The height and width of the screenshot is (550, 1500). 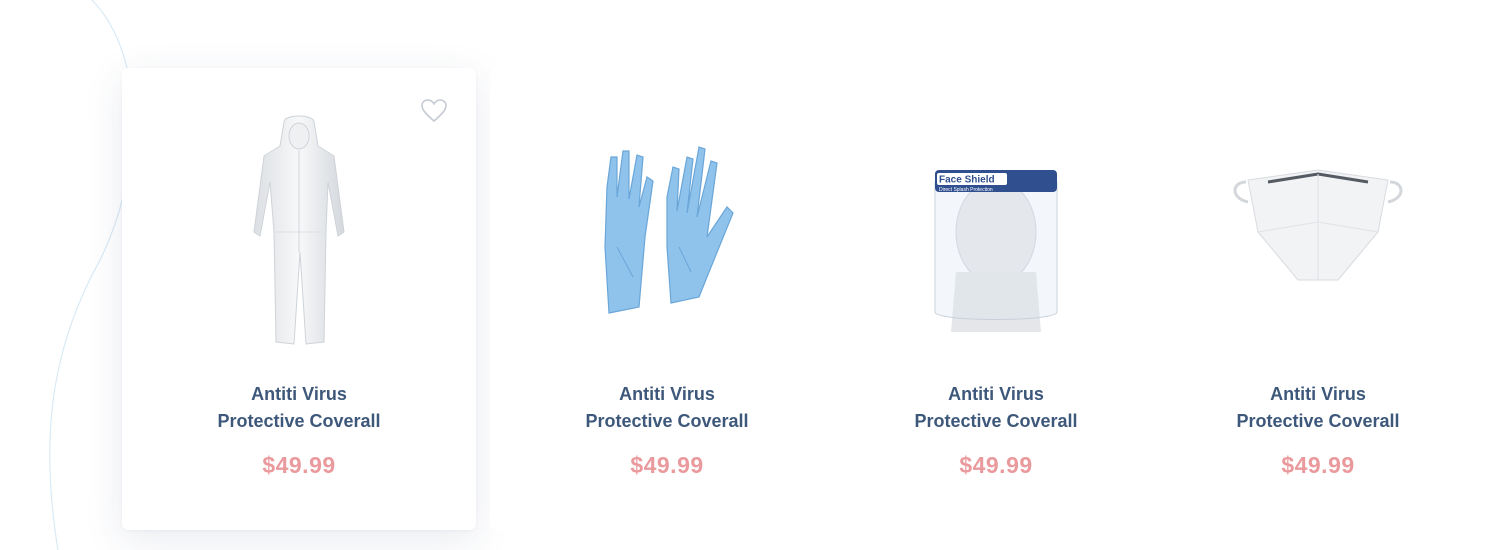 I want to click on product-image: Face Shield Direct Splash Protection, so click(x=996, y=232).